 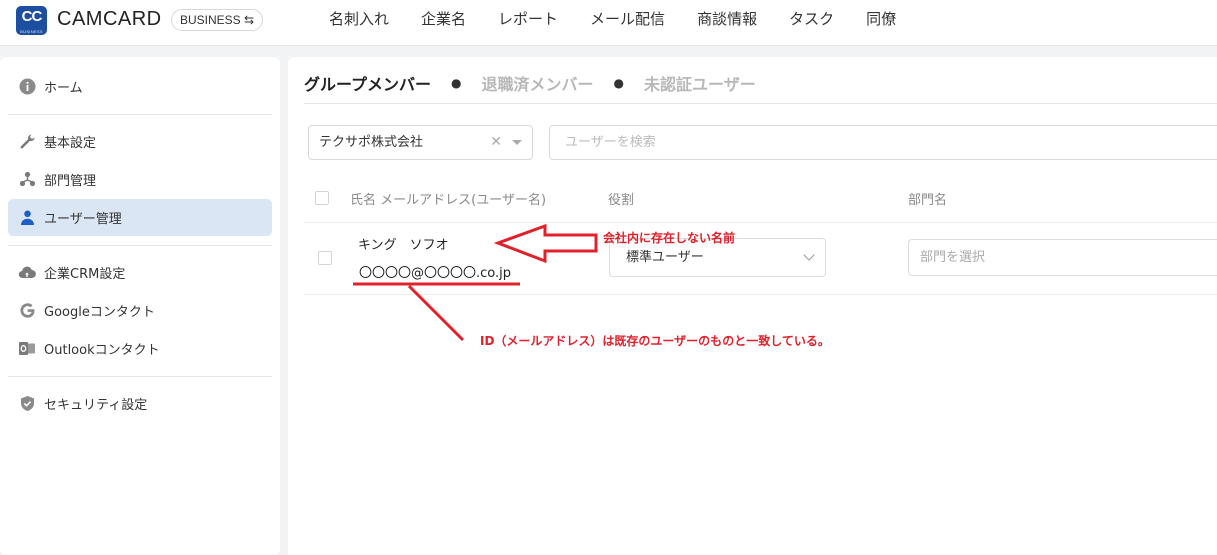 I want to click on column-header-department: 部門名, so click(x=928, y=200).